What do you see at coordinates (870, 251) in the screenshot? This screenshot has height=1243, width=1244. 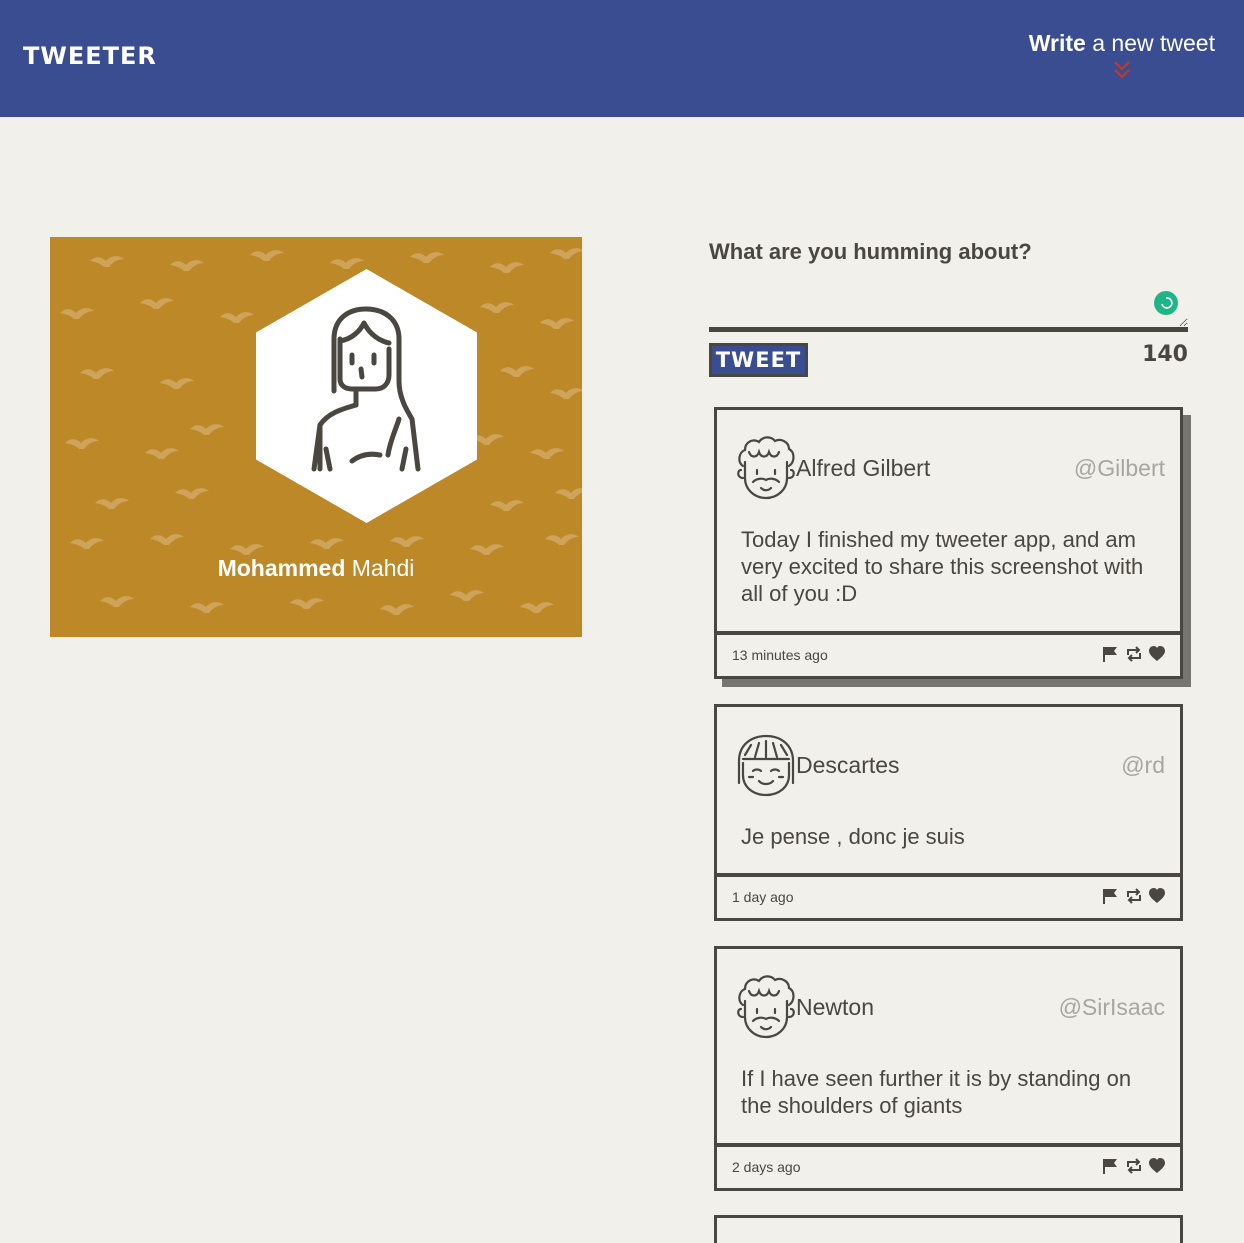 I see `compose-label: What are you humming about?` at bounding box center [870, 251].